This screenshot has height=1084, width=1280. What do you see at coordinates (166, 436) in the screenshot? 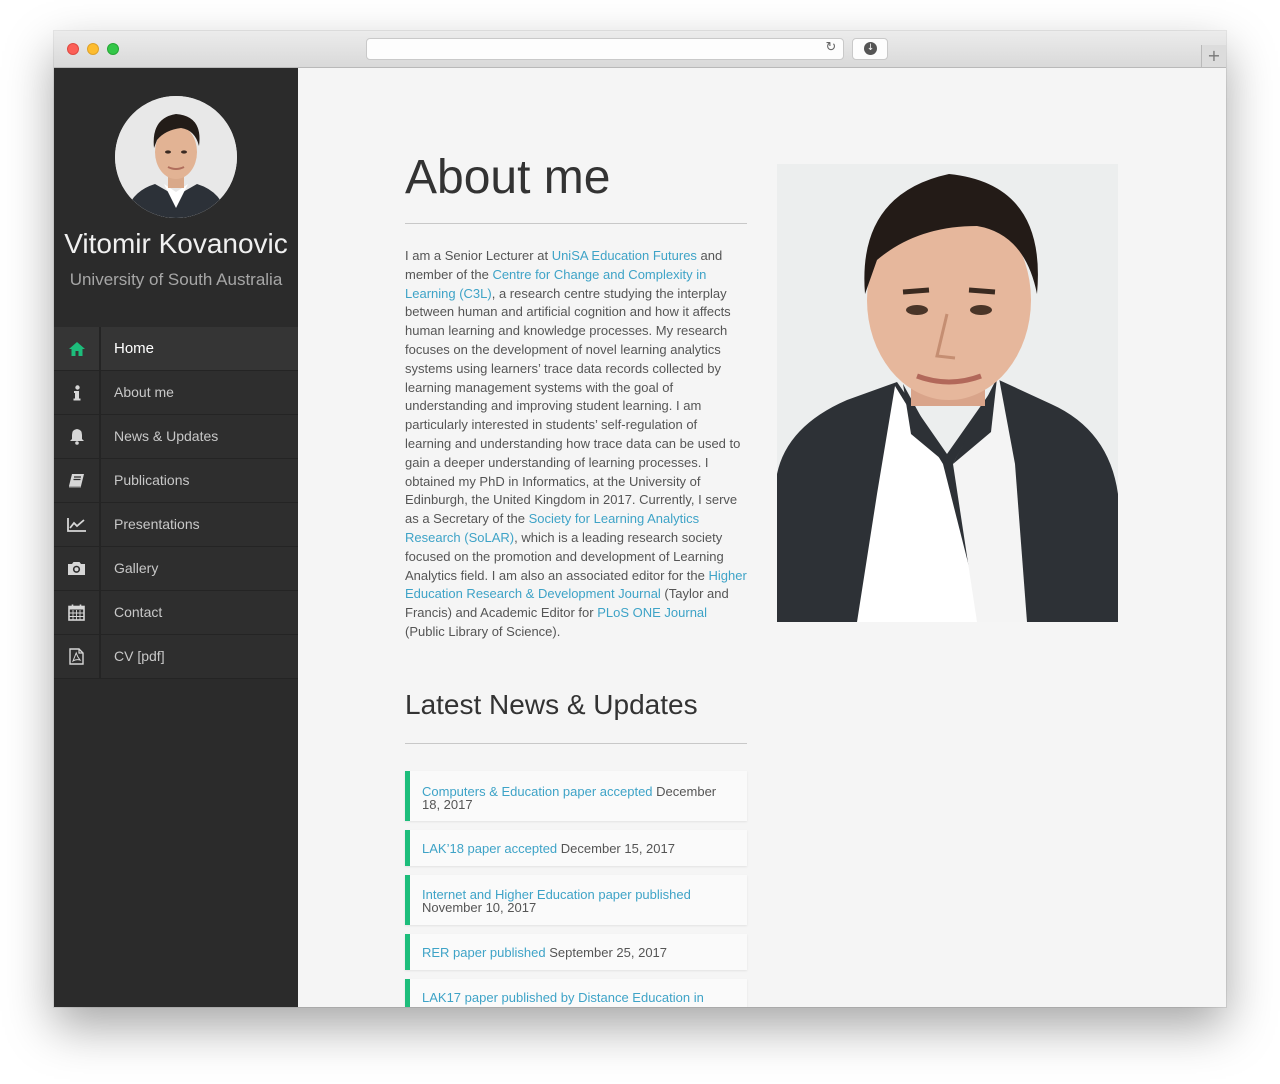
I see `nav-label: News & Updates` at bounding box center [166, 436].